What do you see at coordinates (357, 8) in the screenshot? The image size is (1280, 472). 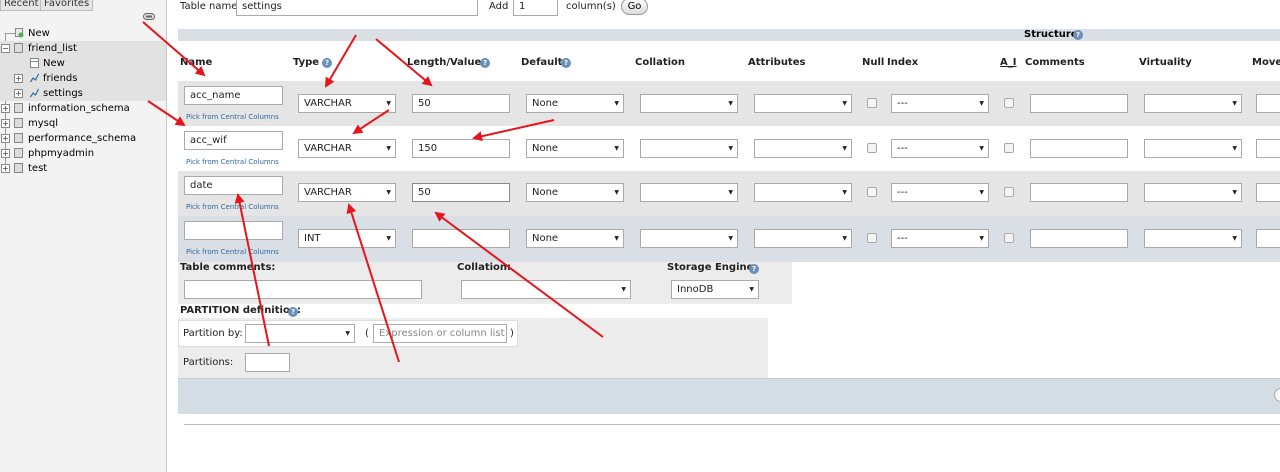 I see `table-name-input: settings` at bounding box center [357, 8].